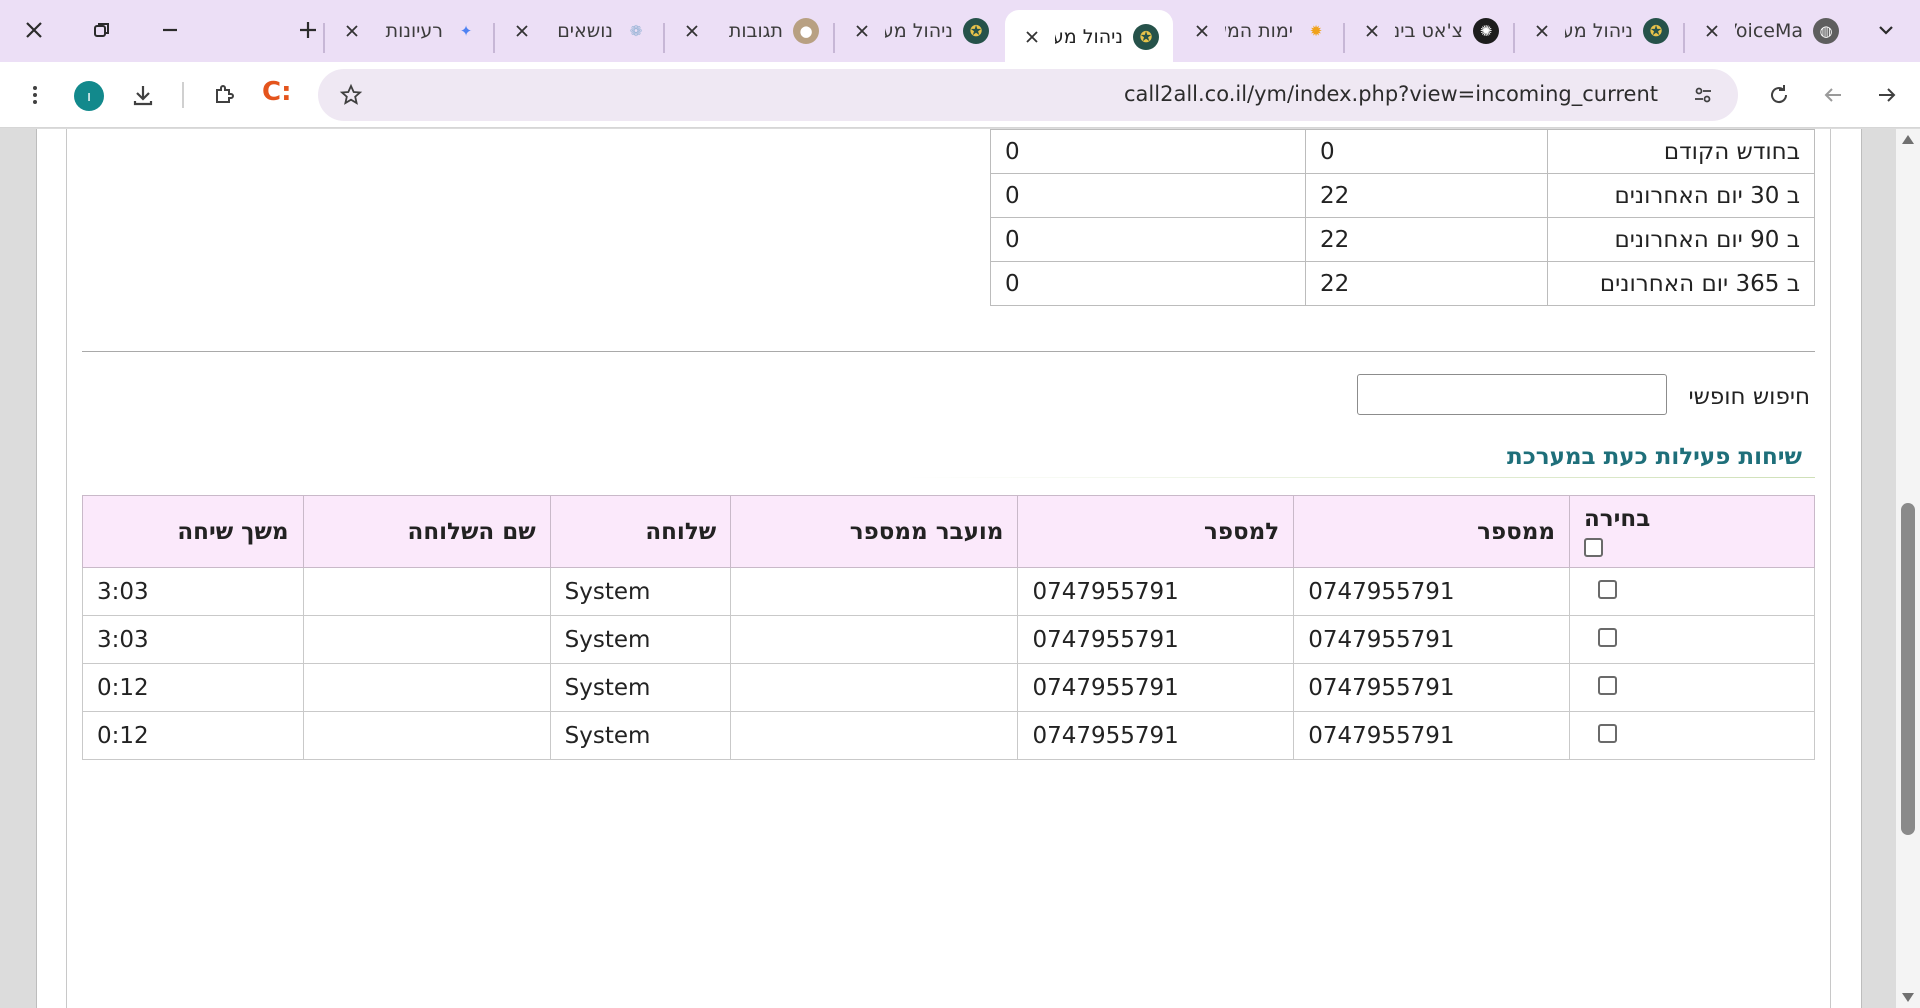 This screenshot has width=1920, height=1008. I want to click on page-scrollbar, so click(1908, 568).